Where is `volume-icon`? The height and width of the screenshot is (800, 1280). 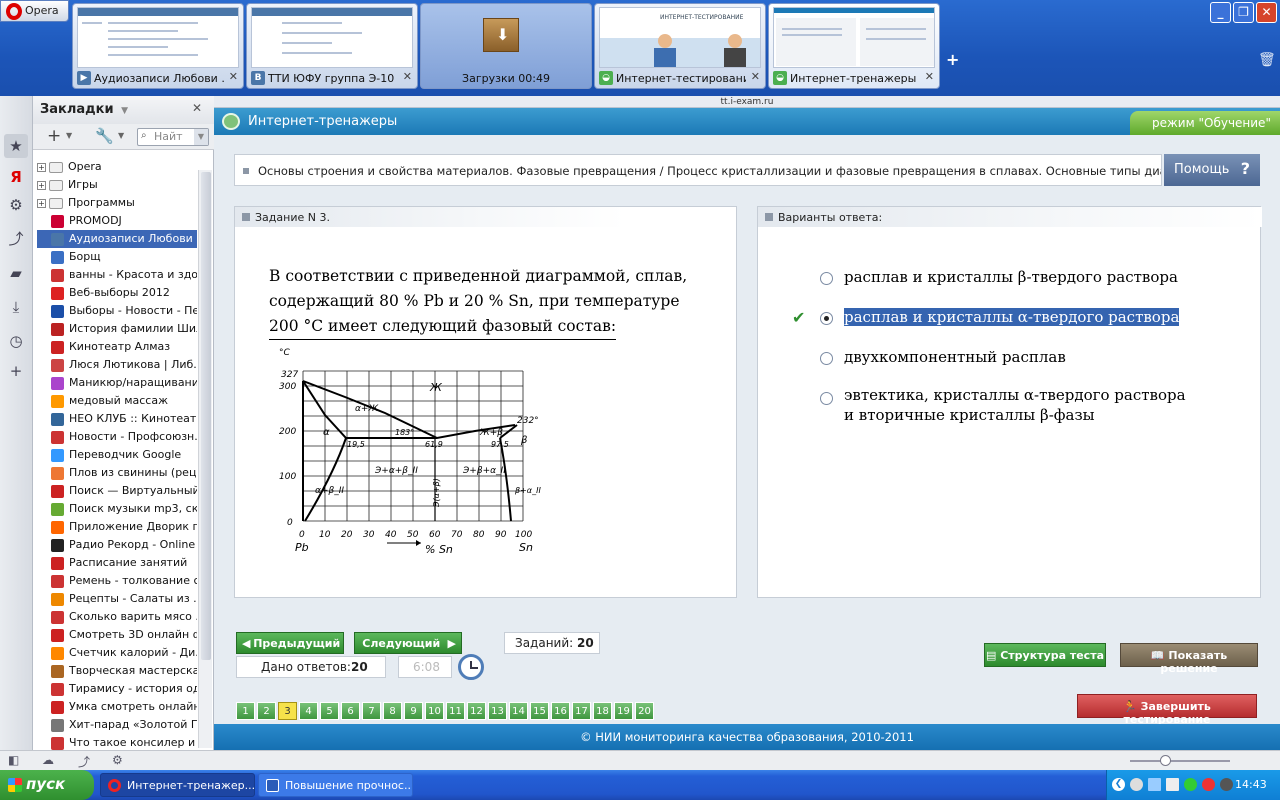
volume-icon is located at coordinates (1172, 784).